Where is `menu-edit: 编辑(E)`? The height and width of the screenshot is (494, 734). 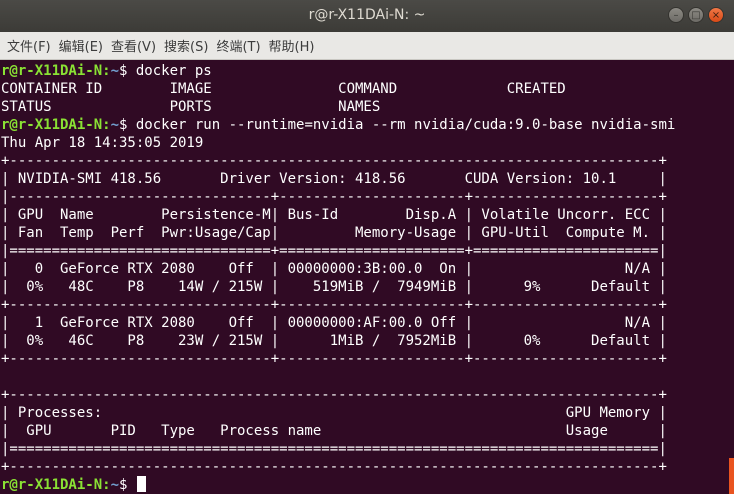
menu-edit: 编辑(E) is located at coordinates (81, 45).